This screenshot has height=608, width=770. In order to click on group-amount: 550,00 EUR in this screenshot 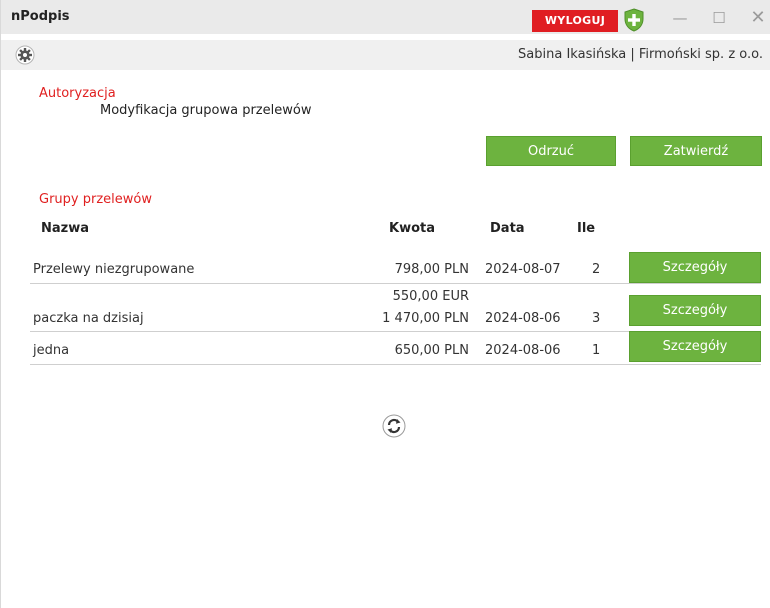, I will do `click(430, 296)`.